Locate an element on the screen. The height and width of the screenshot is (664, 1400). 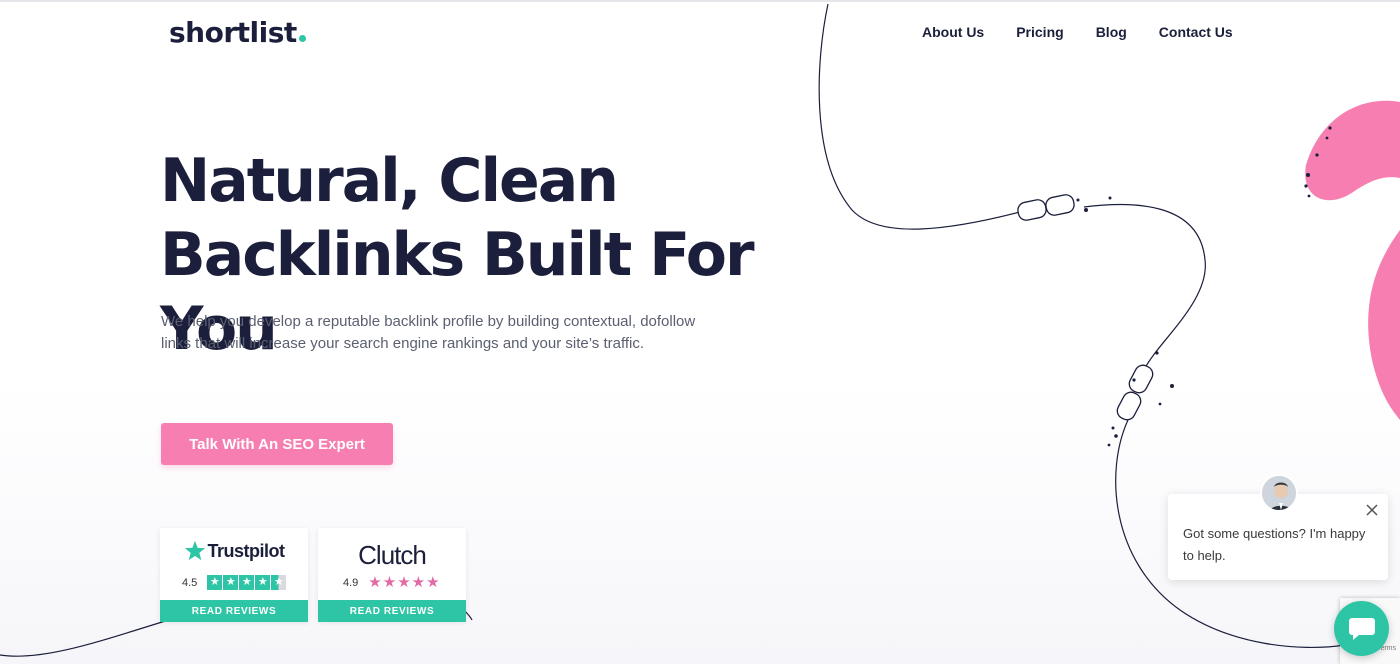
logo-text: shortlist is located at coordinates (233, 32).